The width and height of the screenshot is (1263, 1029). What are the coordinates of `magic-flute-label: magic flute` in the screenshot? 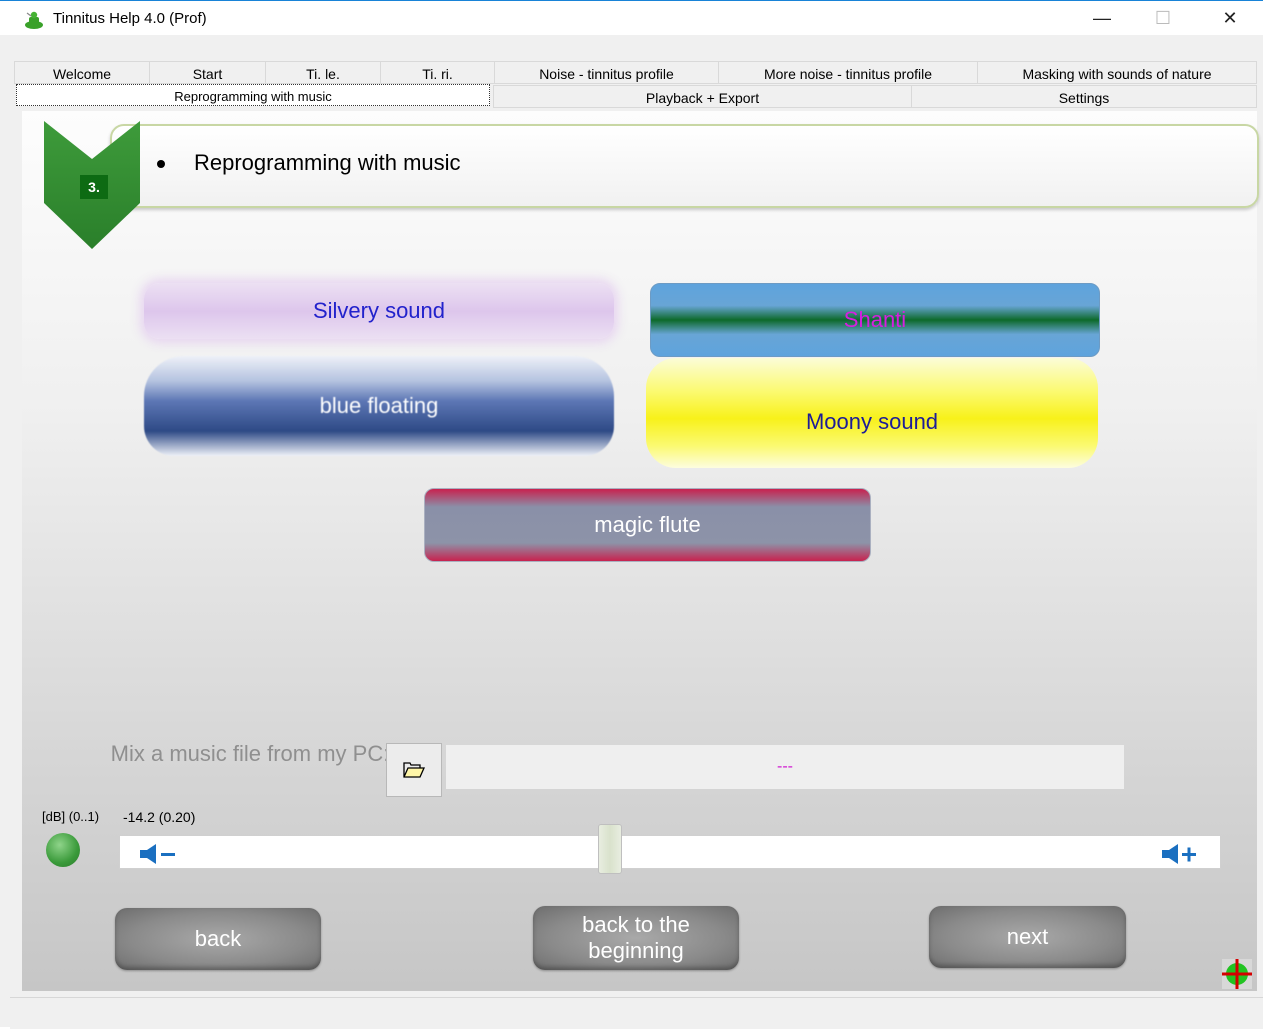 It's located at (647, 524).